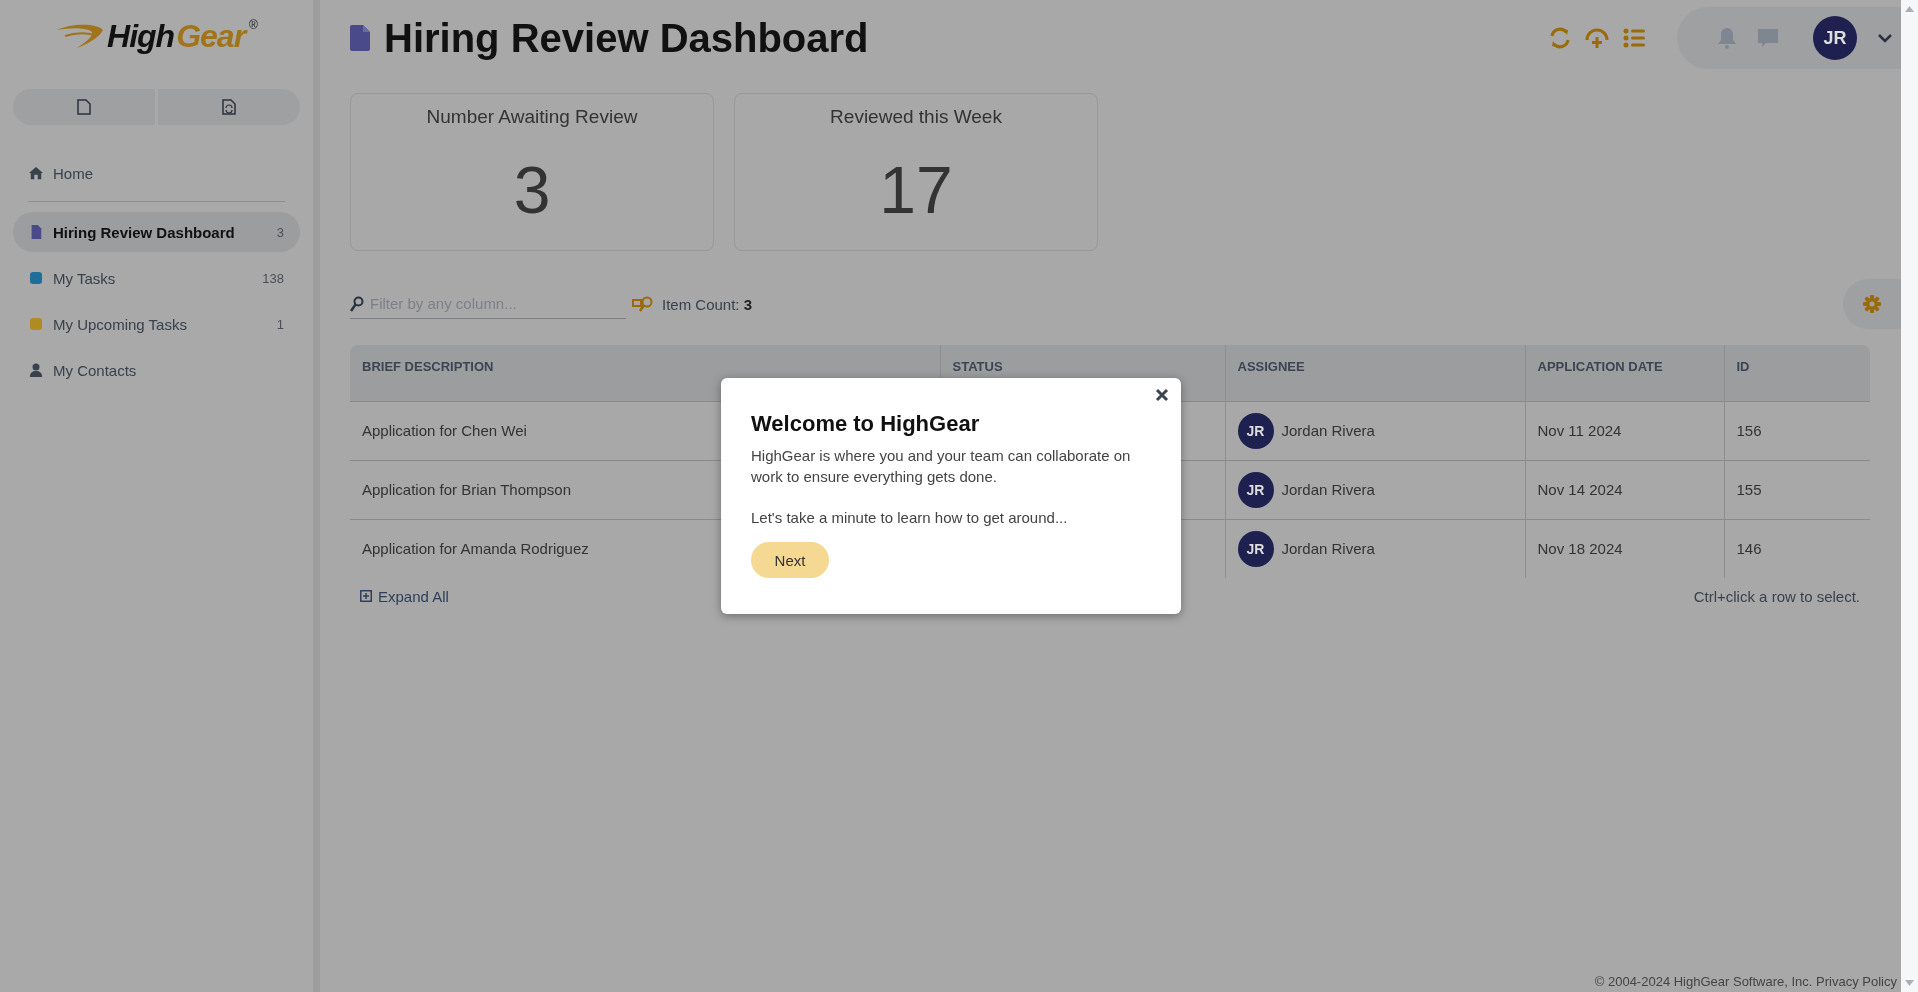  Describe the element at coordinates (357, 303) in the screenshot. I see `search-icon` at that location.